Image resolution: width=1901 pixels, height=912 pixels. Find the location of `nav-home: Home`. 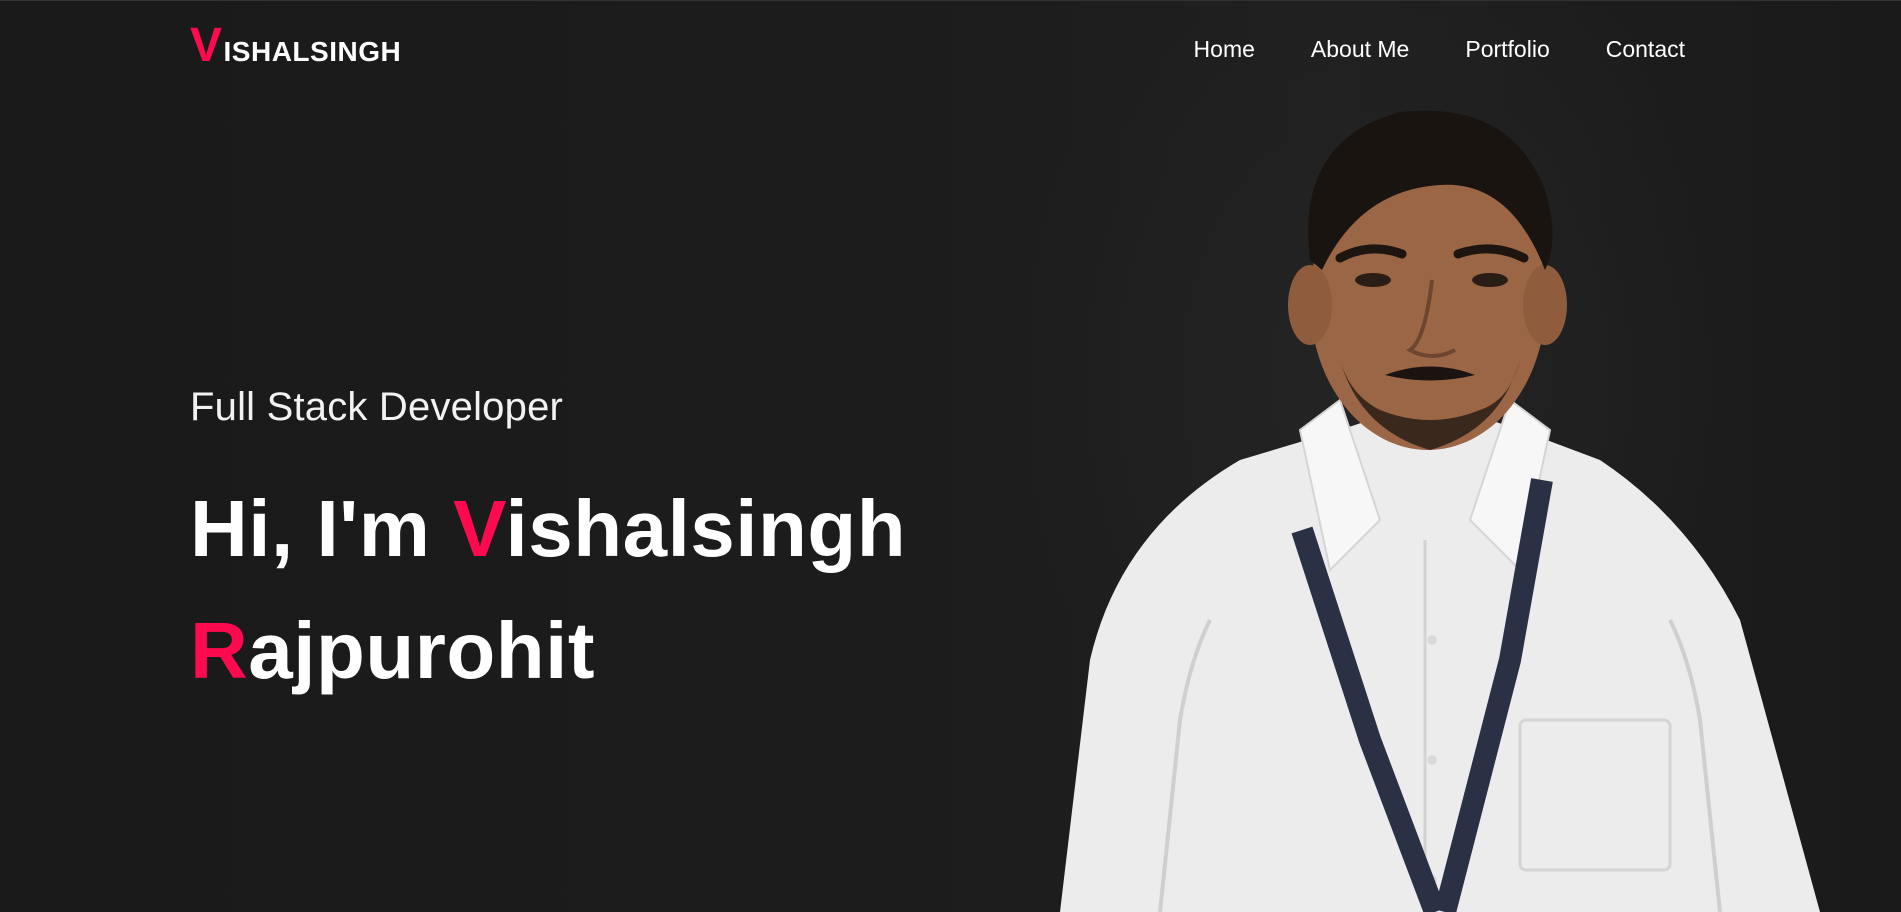

nav-home: Home is located at coordinates (1224, 49).